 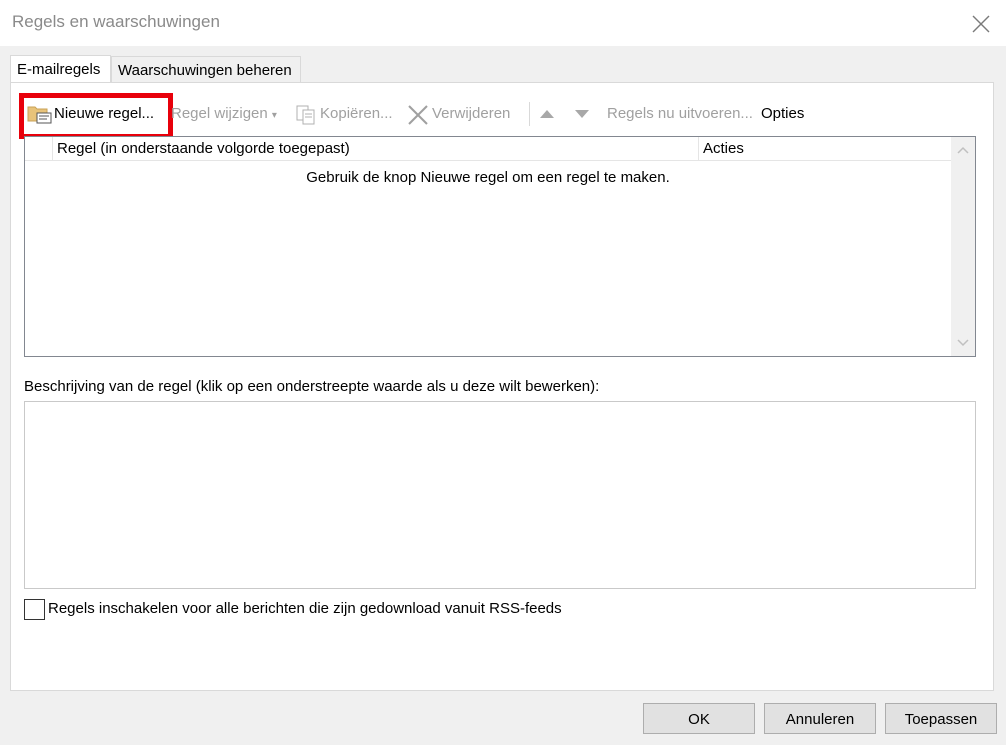 I want to click on arrow-down-icon, so click(x=582, y=114).